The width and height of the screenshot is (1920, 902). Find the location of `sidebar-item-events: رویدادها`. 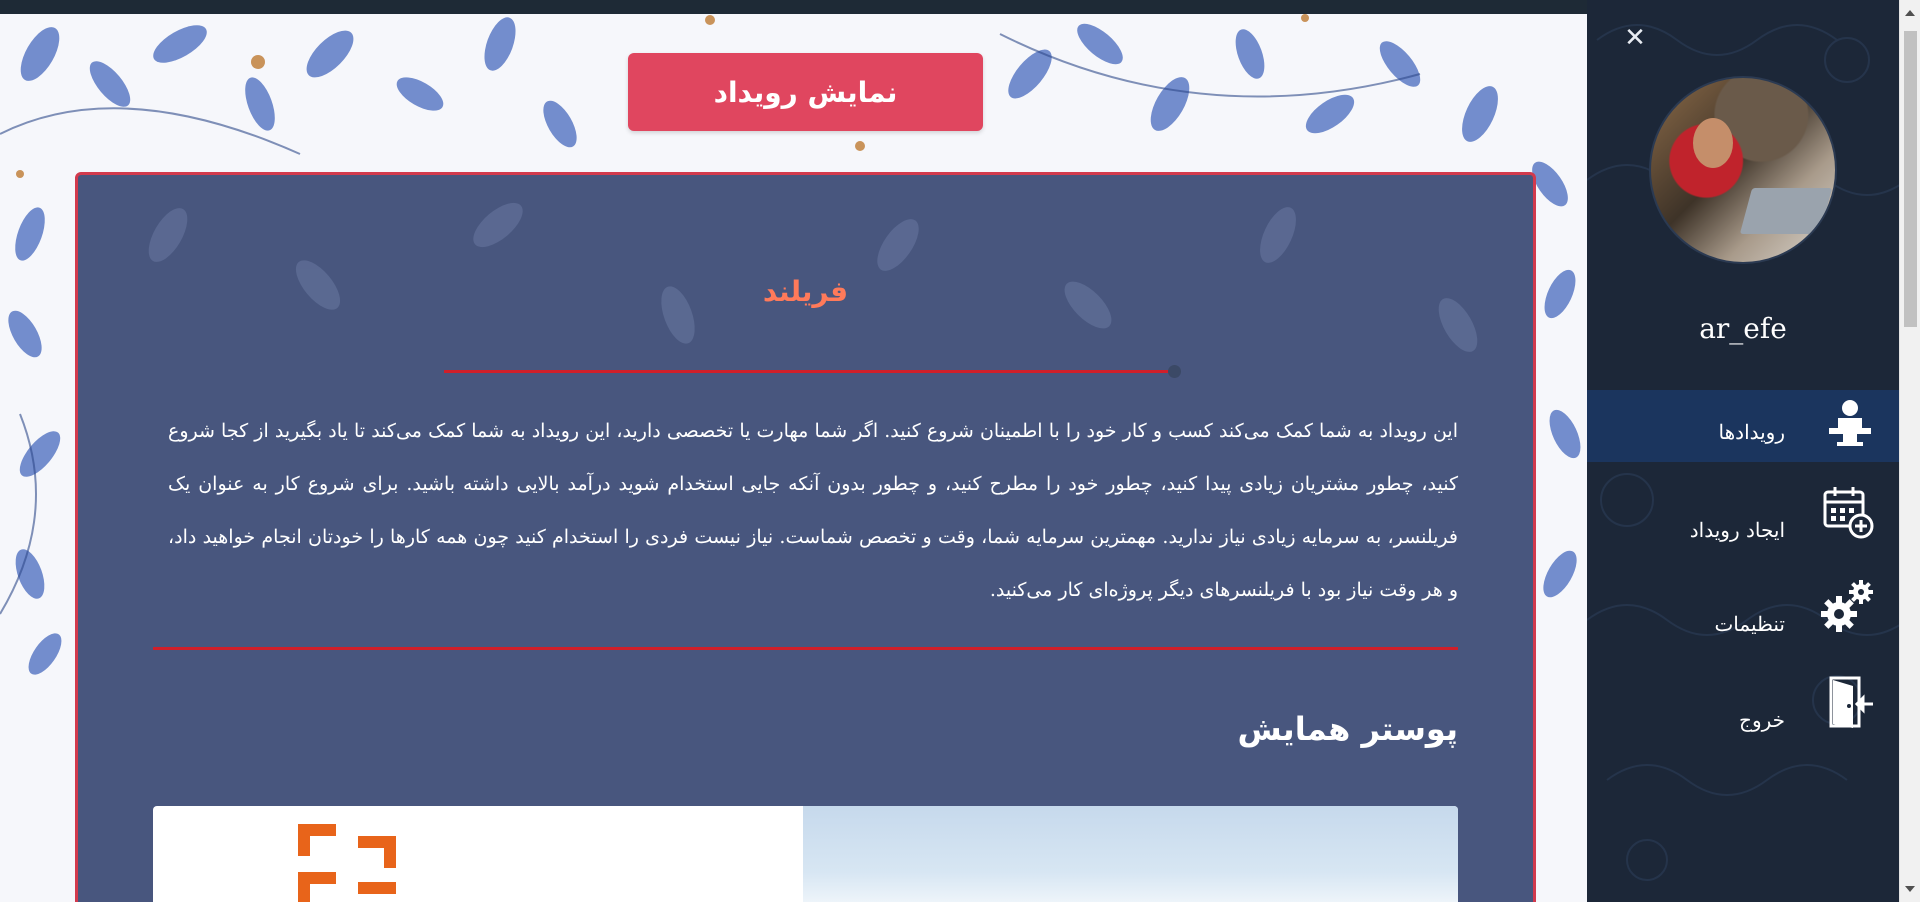

sidebar-item-events: رویدادها is located at coordinates (1743, 426).